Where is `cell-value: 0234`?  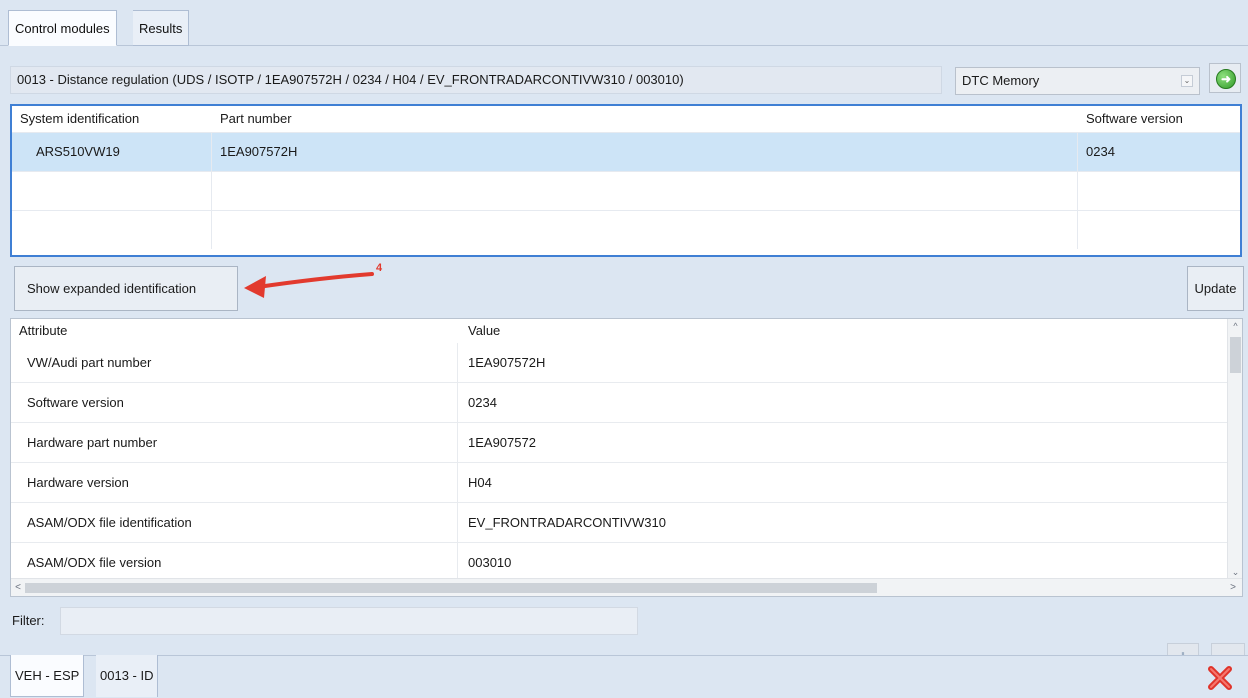 cell-value: 0234 is located at coordinates (482, 402).